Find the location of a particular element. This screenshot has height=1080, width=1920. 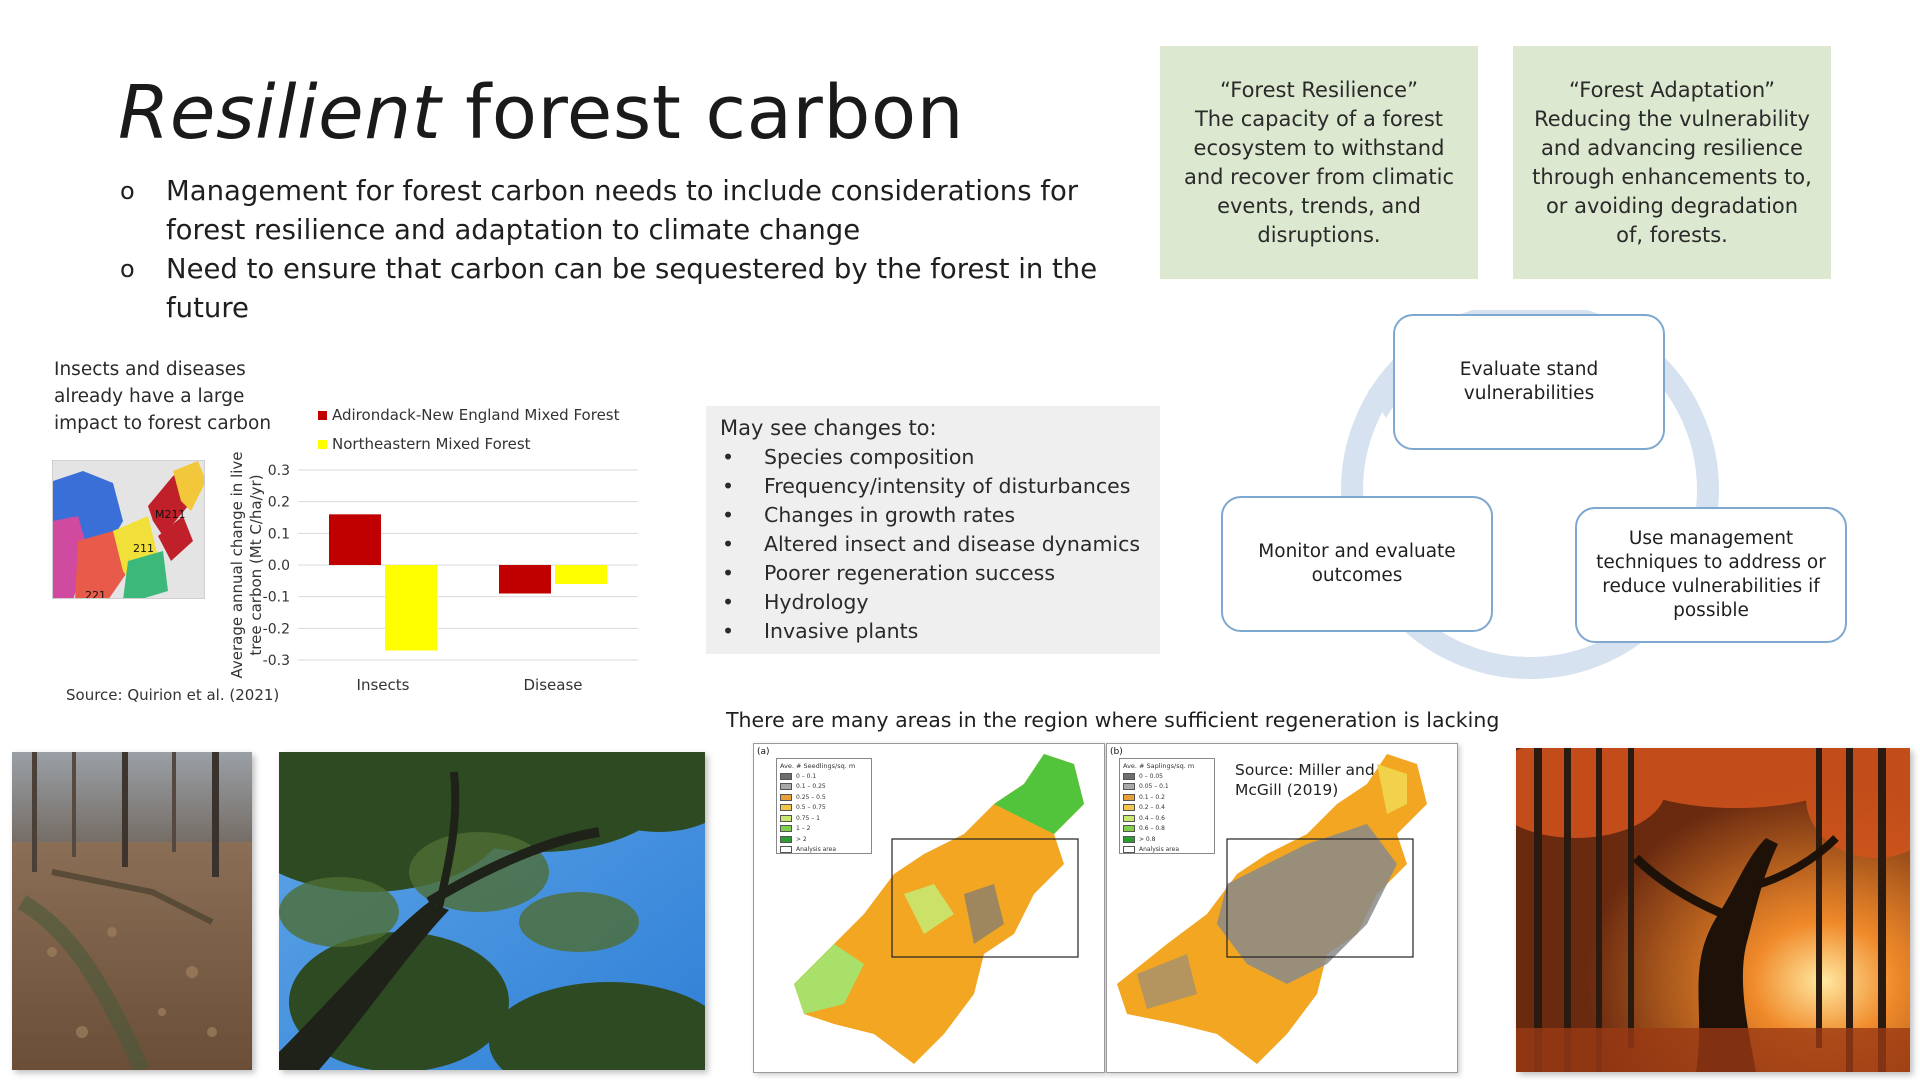

legend-row: 0 – 0.1 is located at coordinates (824, 776).